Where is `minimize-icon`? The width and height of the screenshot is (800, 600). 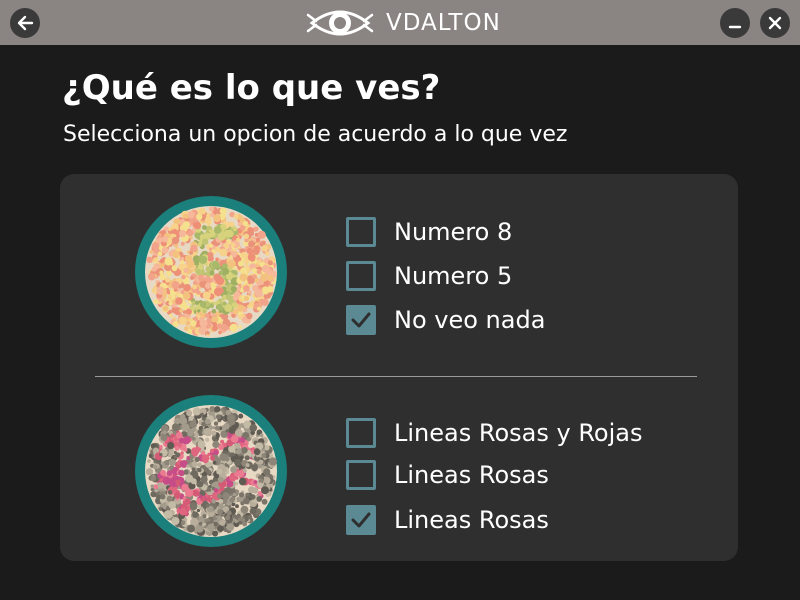
minimize-icon is located at coordinates (735, 27).